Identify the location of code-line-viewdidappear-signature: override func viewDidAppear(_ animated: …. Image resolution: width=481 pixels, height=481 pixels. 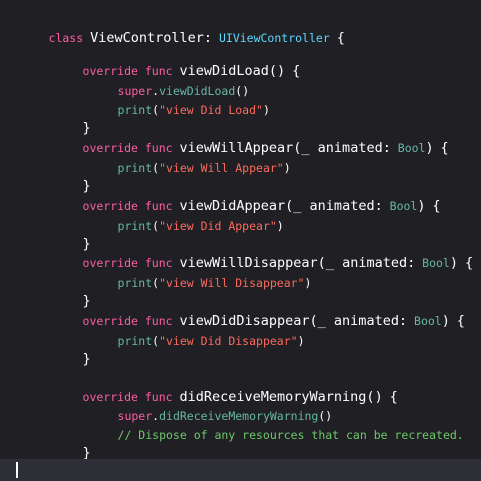
(242, 195).